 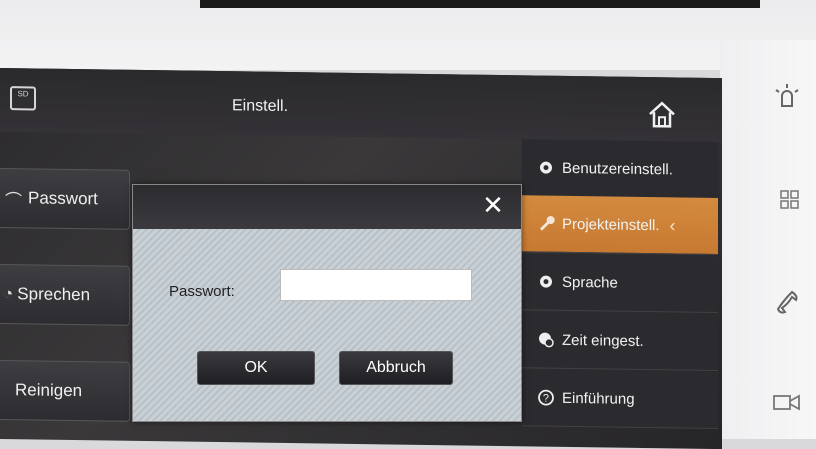 What do you see at coordinates (790, 200) in the screenshot?
I see `grid-menu-icon` at bounding box center [790, 200].